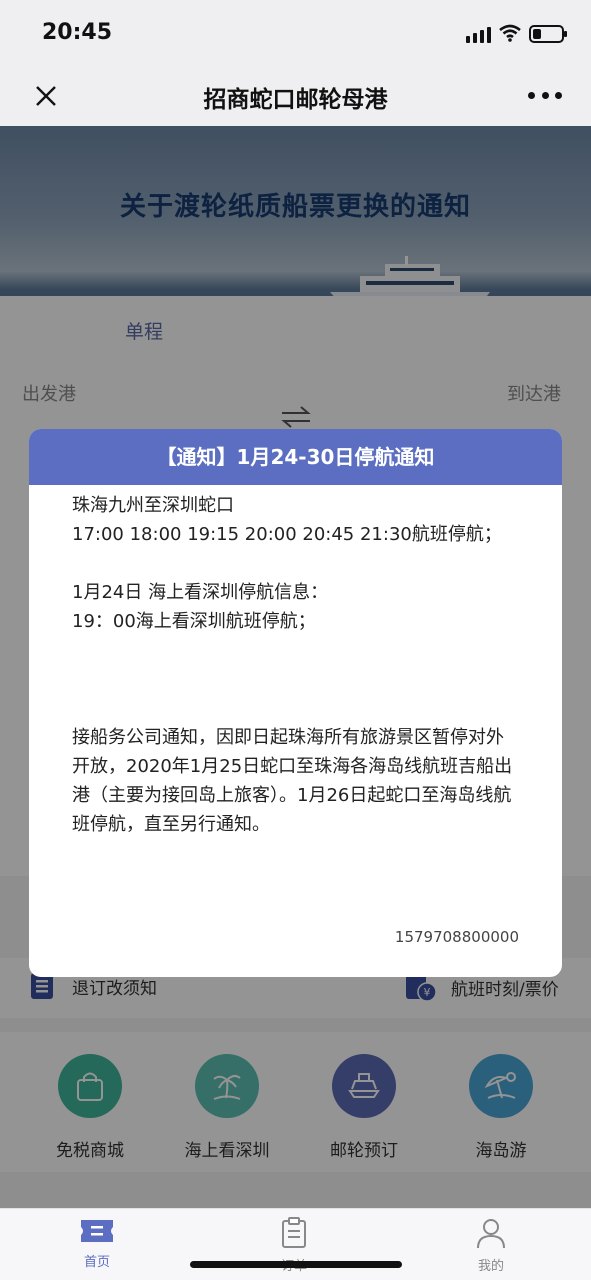  Describe the element at coordinates (77, 32) in the screenshot. I see `status-time: 20:45` at that location.